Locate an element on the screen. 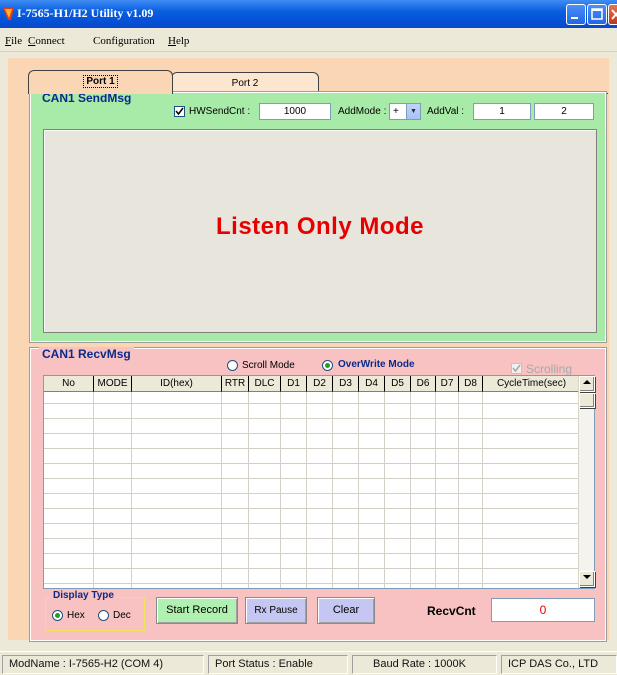  menu-configuration: Configuration is located at coordinates (124, 41).